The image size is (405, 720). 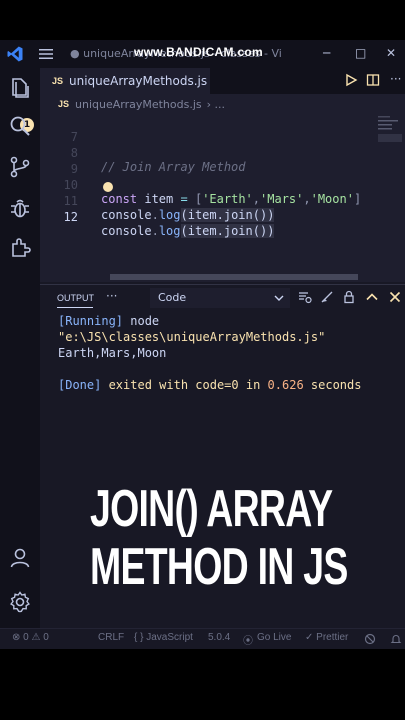 I want to click on output-line: [Running] node, so click(x=108, y=321).